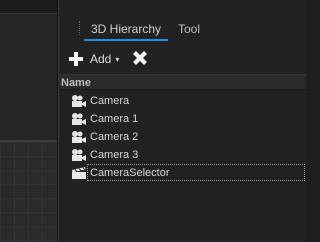 This screenshot has height=242, width=320. What do you see at coordinates (182, 155) in the screenshot?
I see `tree-item-camera-3: Camera 3` at bounding box center [182, 155].